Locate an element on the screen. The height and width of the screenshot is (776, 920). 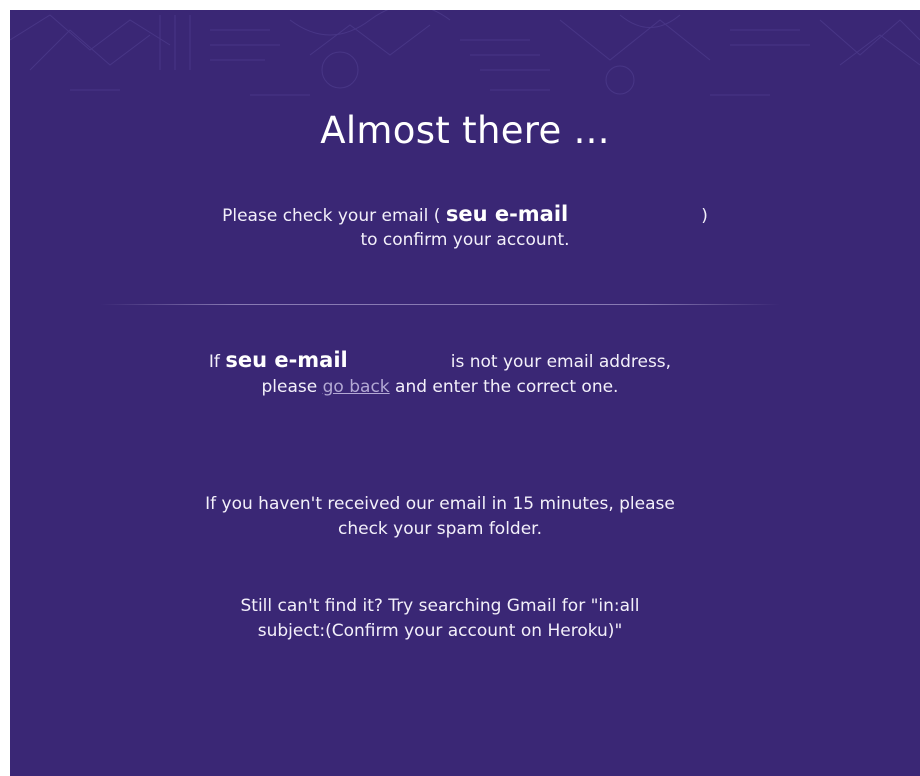
user-email-inline: seu e-mail is located at coordinates (286, 360).